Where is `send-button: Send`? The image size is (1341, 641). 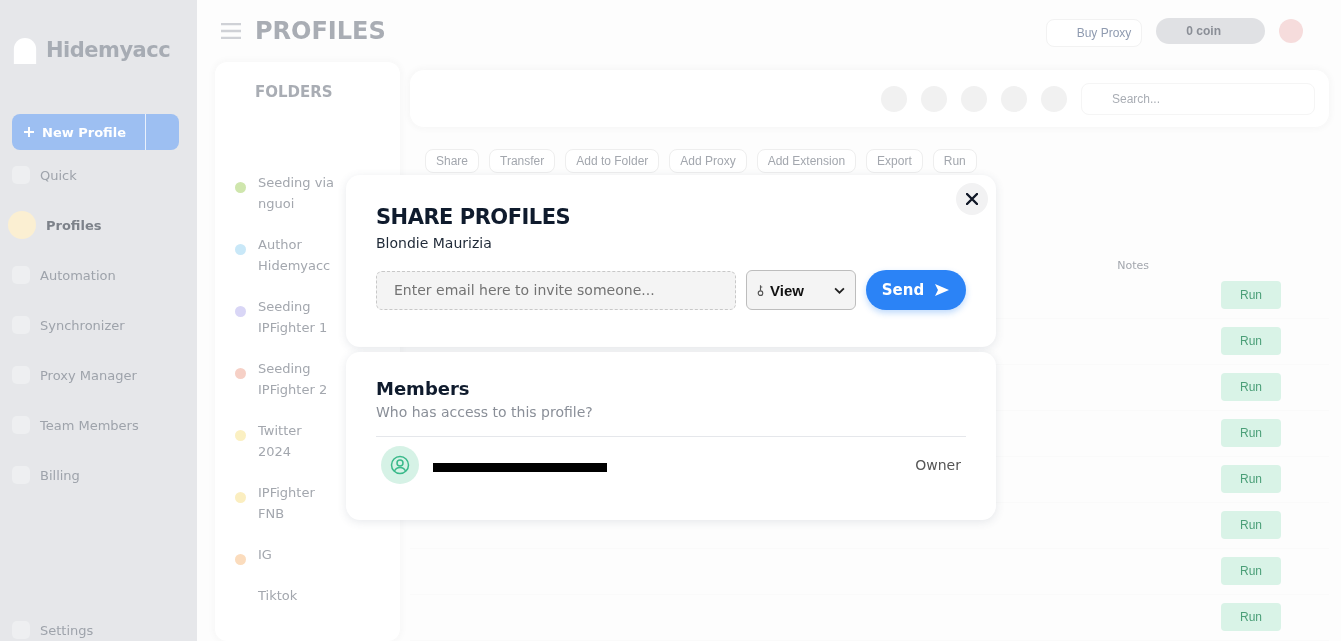 send-button: Send is located at coordinates (916, 290).